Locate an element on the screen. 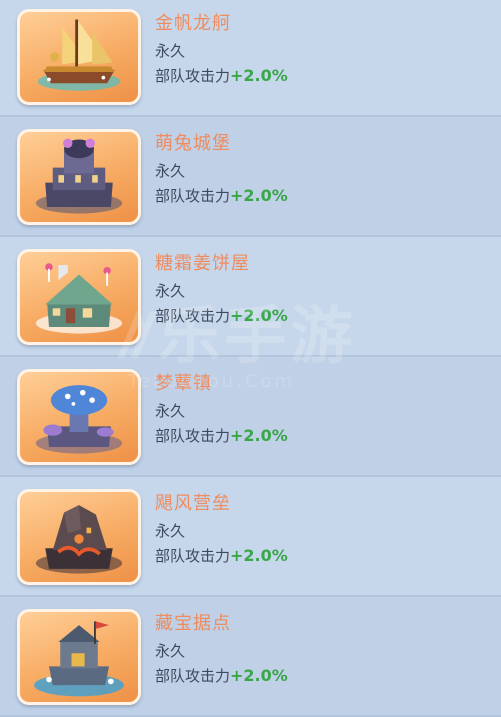 This screenshot has height=717, width=501. item-name: 糖霜姜饼屋 is located at coordinates (202, 263).